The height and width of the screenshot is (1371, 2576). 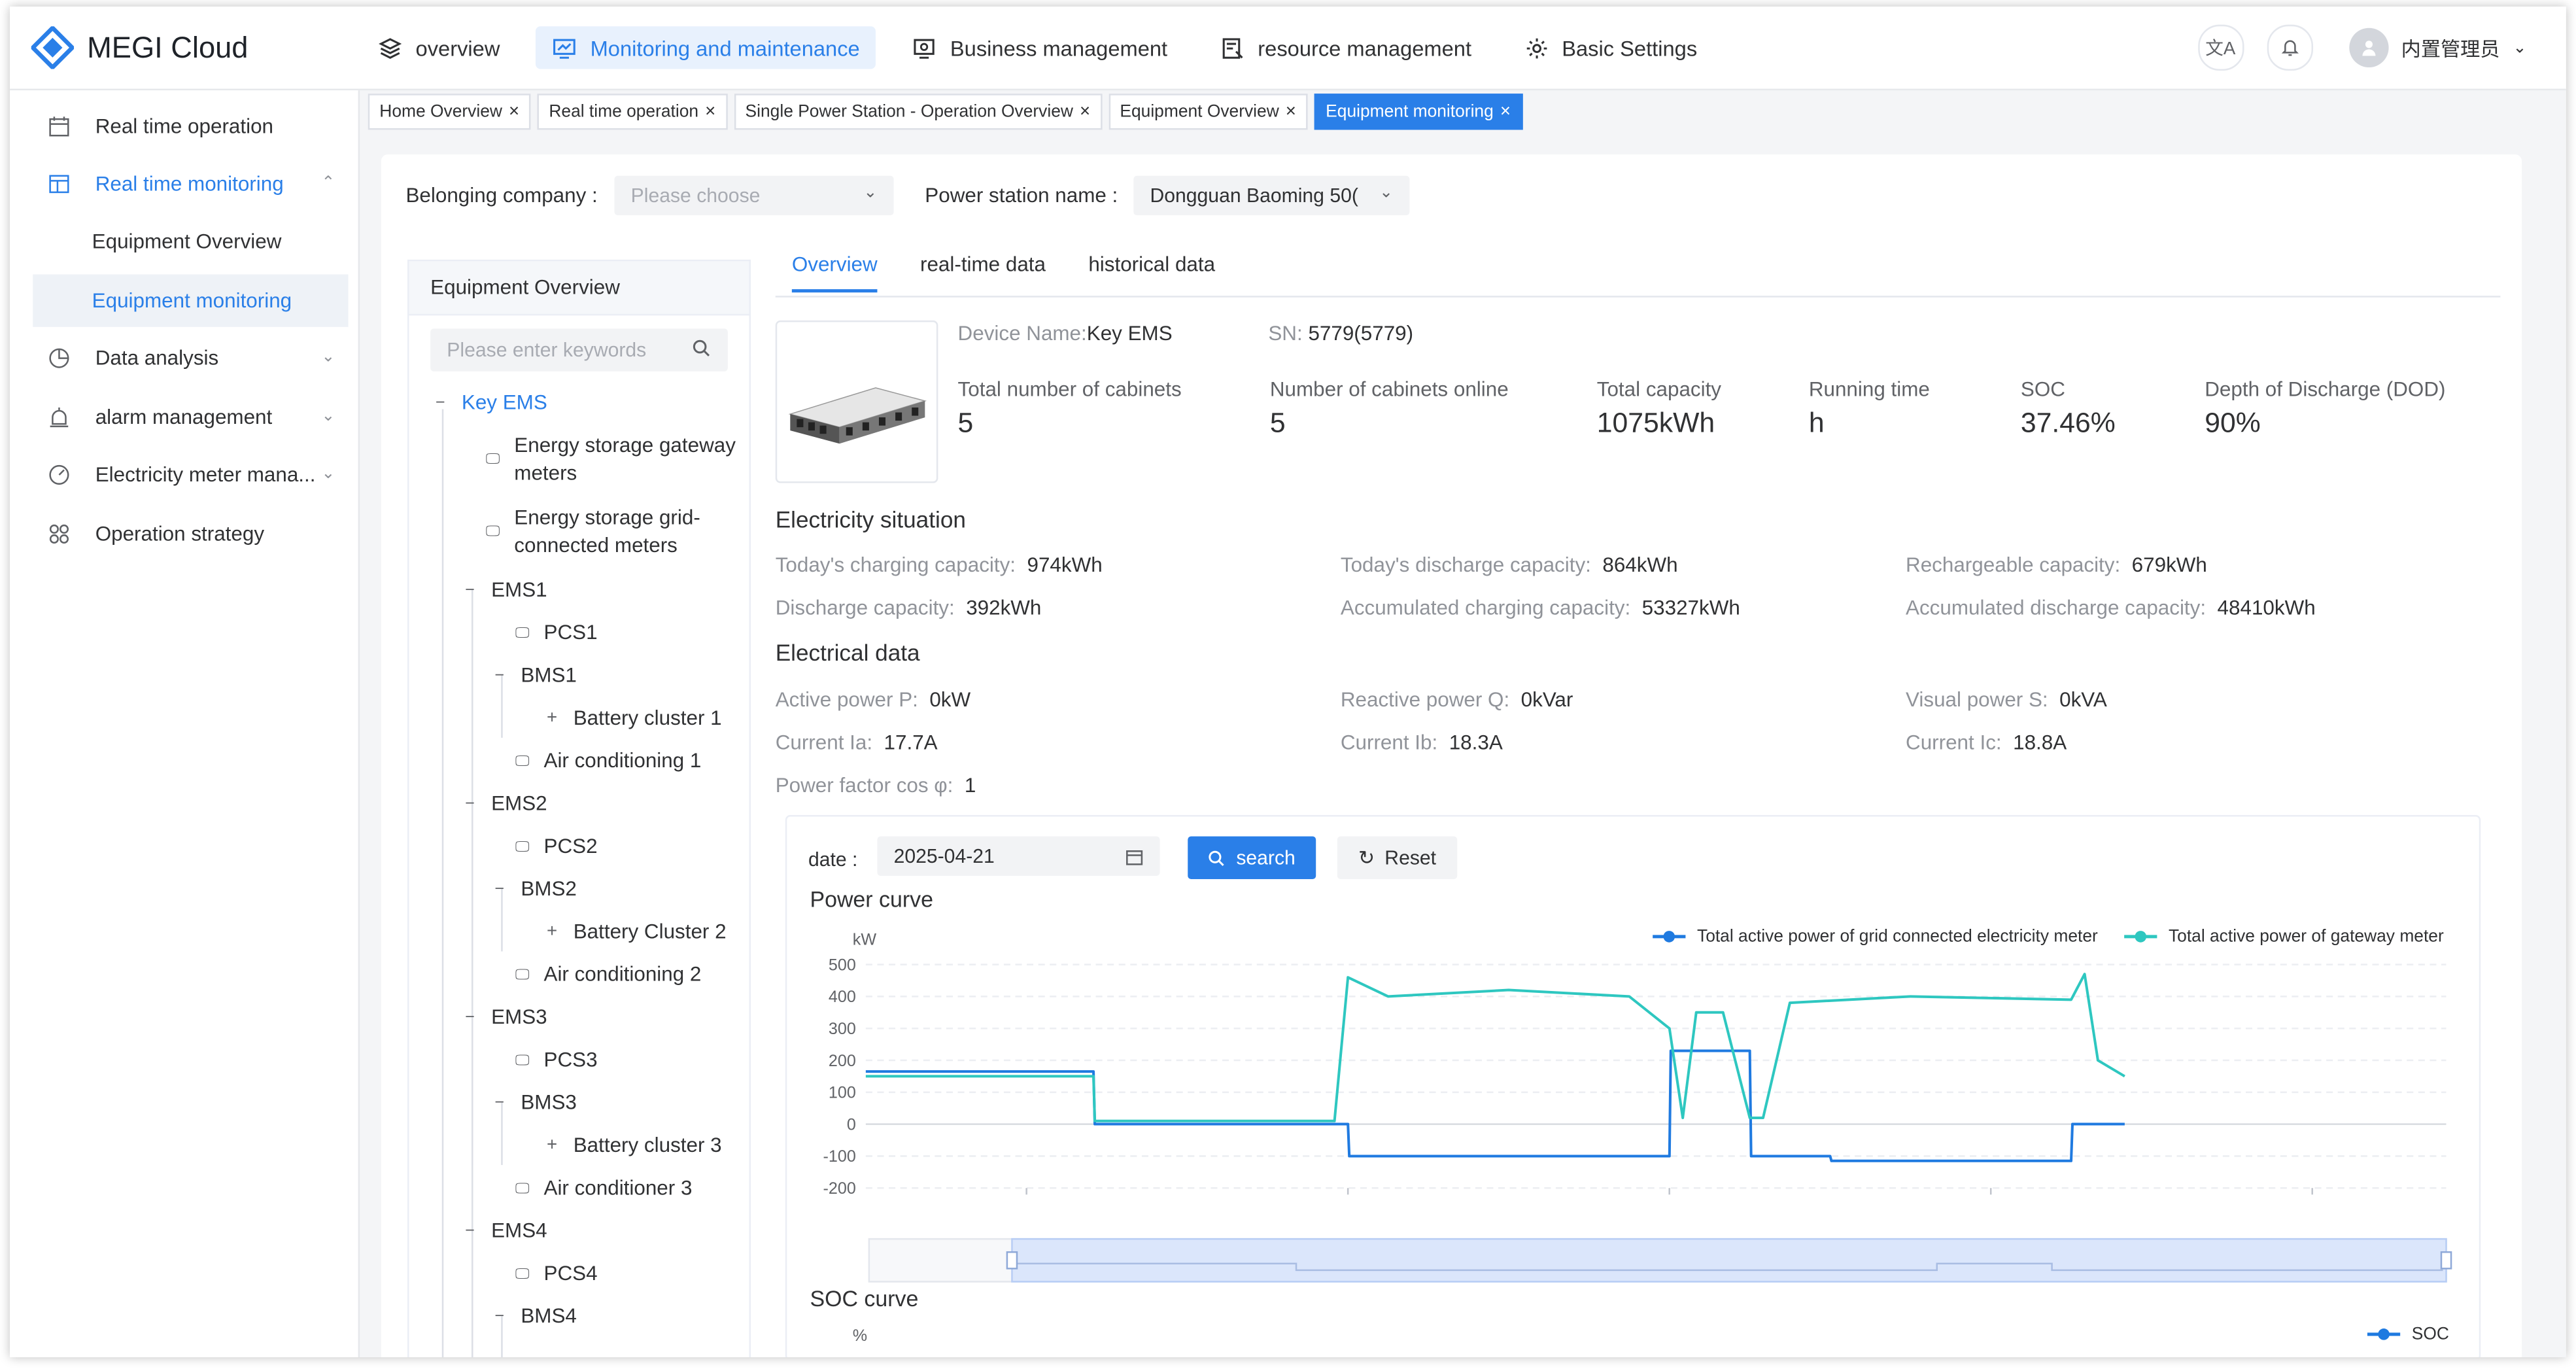 What do you see at coordinates (543, 847) in the screenshot?
I see `tree-node: 🖵 PCS2` at bounding box center [543, 847].